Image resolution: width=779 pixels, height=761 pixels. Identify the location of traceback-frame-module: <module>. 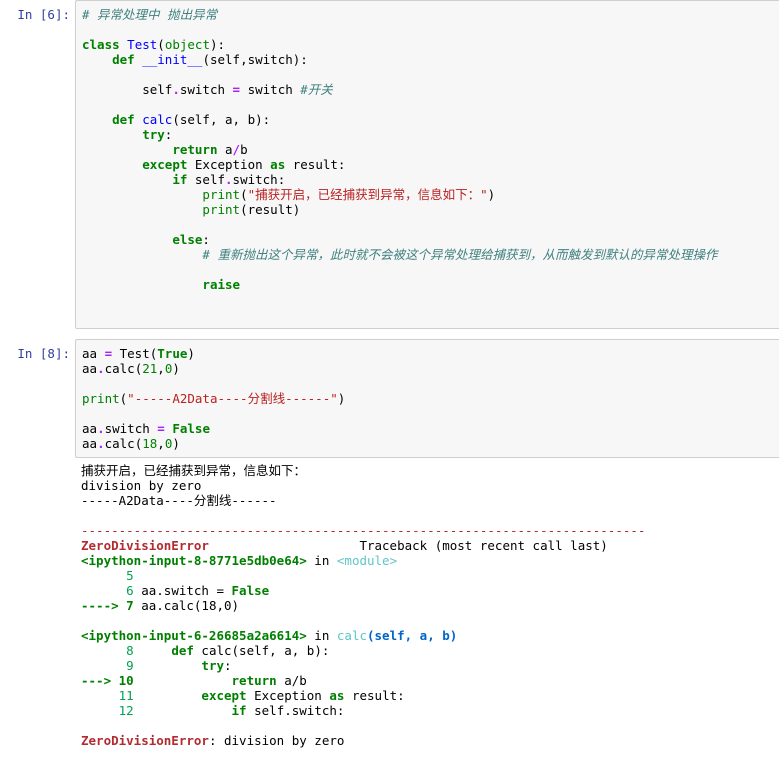
(367, 560).